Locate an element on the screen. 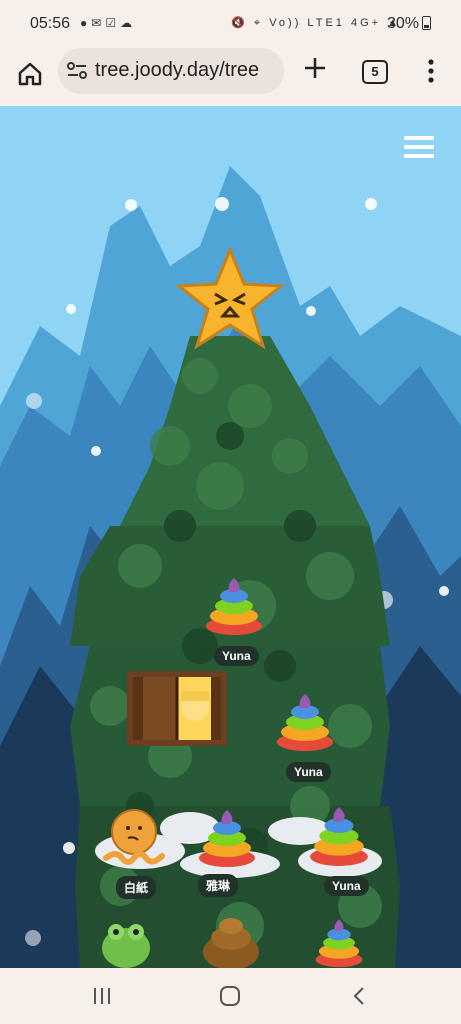  name-tag: 白紙 is located at coordinates (136, 887).